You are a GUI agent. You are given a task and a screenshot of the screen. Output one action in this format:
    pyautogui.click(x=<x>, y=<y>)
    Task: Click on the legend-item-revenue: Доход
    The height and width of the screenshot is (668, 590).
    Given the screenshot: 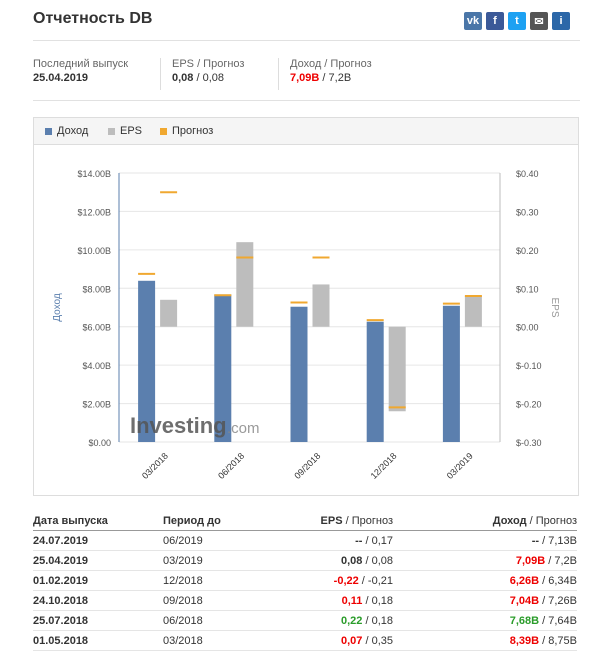 What is the action you would take?
    pyautogui.click(x=66, y=131)
    